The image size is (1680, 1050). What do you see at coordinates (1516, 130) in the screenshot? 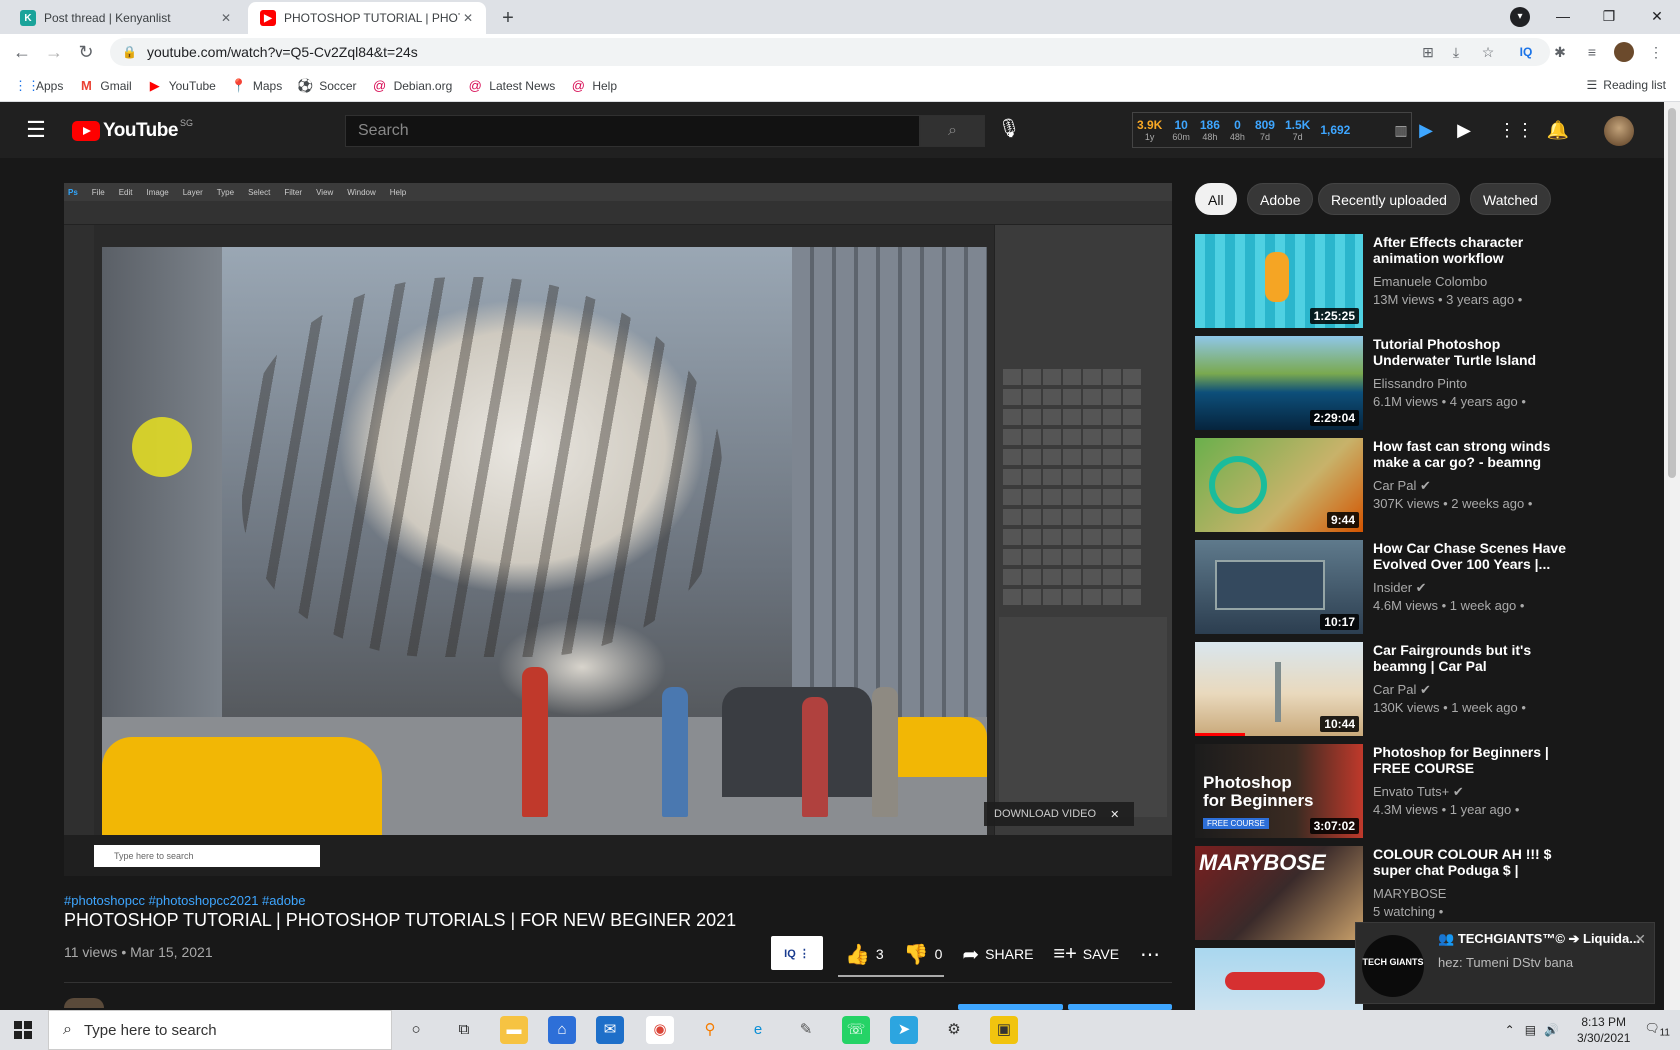
I see `apps-grid-icon: ⋮⋮` at bounding box center [1516, 130].